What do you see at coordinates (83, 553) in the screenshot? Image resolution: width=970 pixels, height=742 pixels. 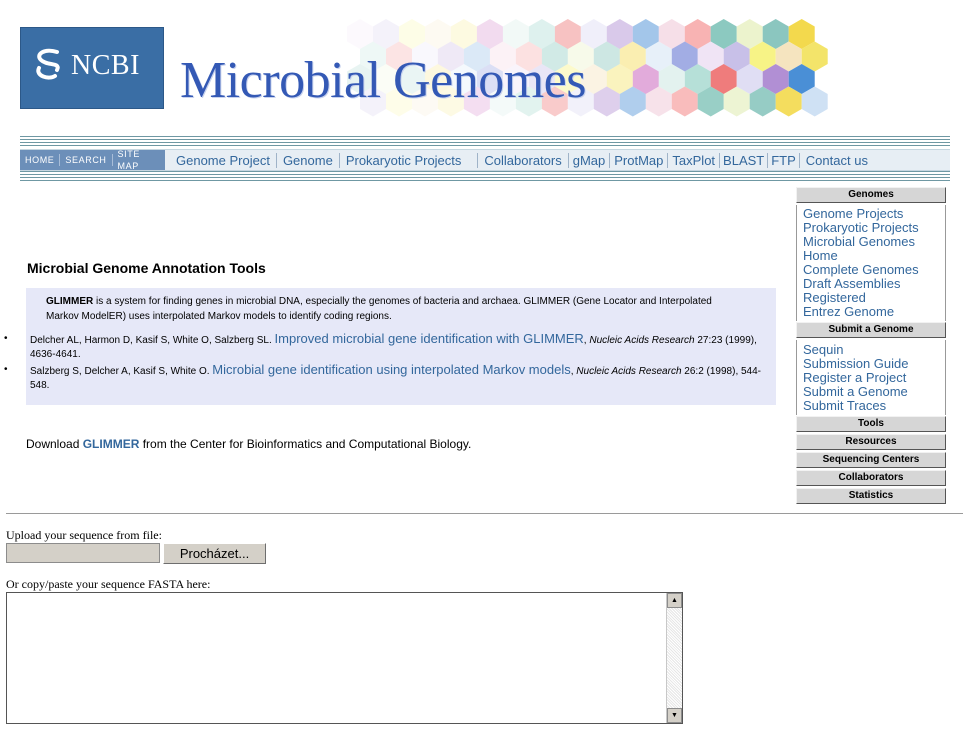 I see `file-path-input` at bounding box center [83, 553].